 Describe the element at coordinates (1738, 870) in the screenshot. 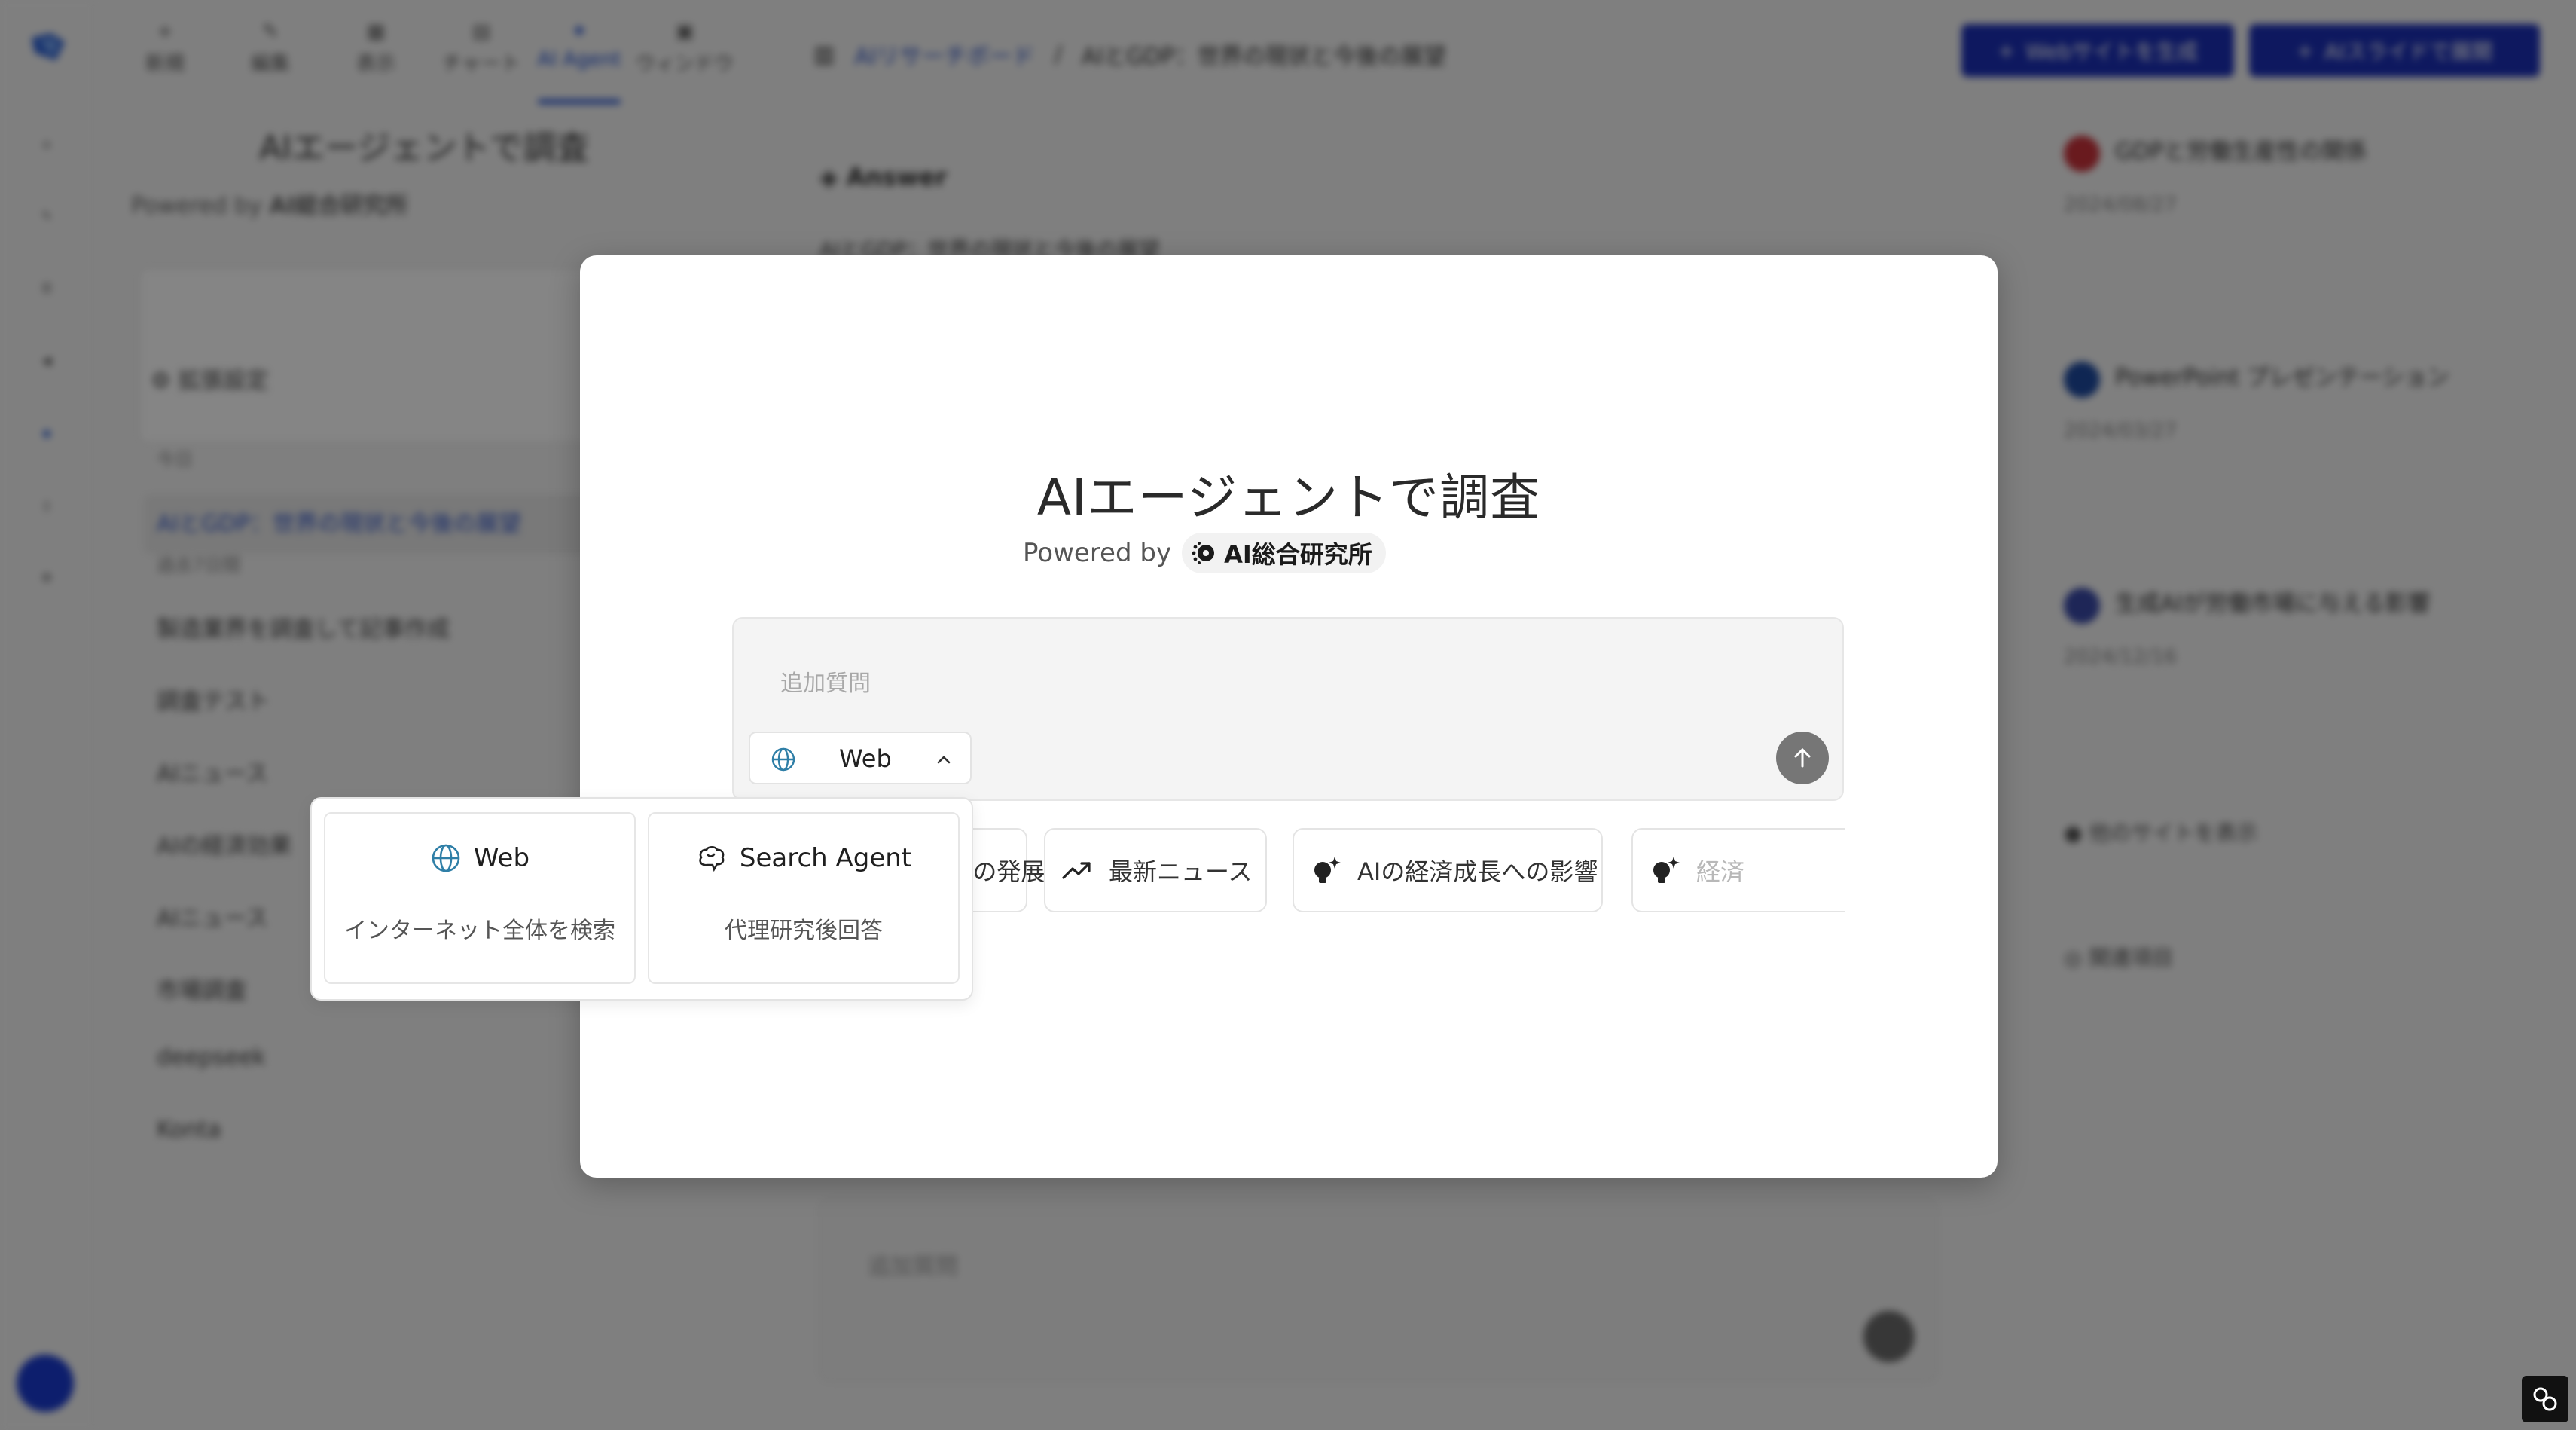

I see `suggestion-chip: 経済` at that location.